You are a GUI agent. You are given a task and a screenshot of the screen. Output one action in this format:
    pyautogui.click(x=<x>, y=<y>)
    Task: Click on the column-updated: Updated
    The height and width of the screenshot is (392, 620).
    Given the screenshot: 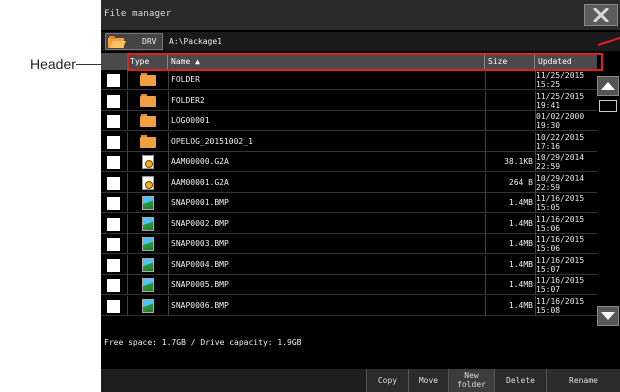 What is the action you would take?
    pyautogui.click(x=566, y=61)
    